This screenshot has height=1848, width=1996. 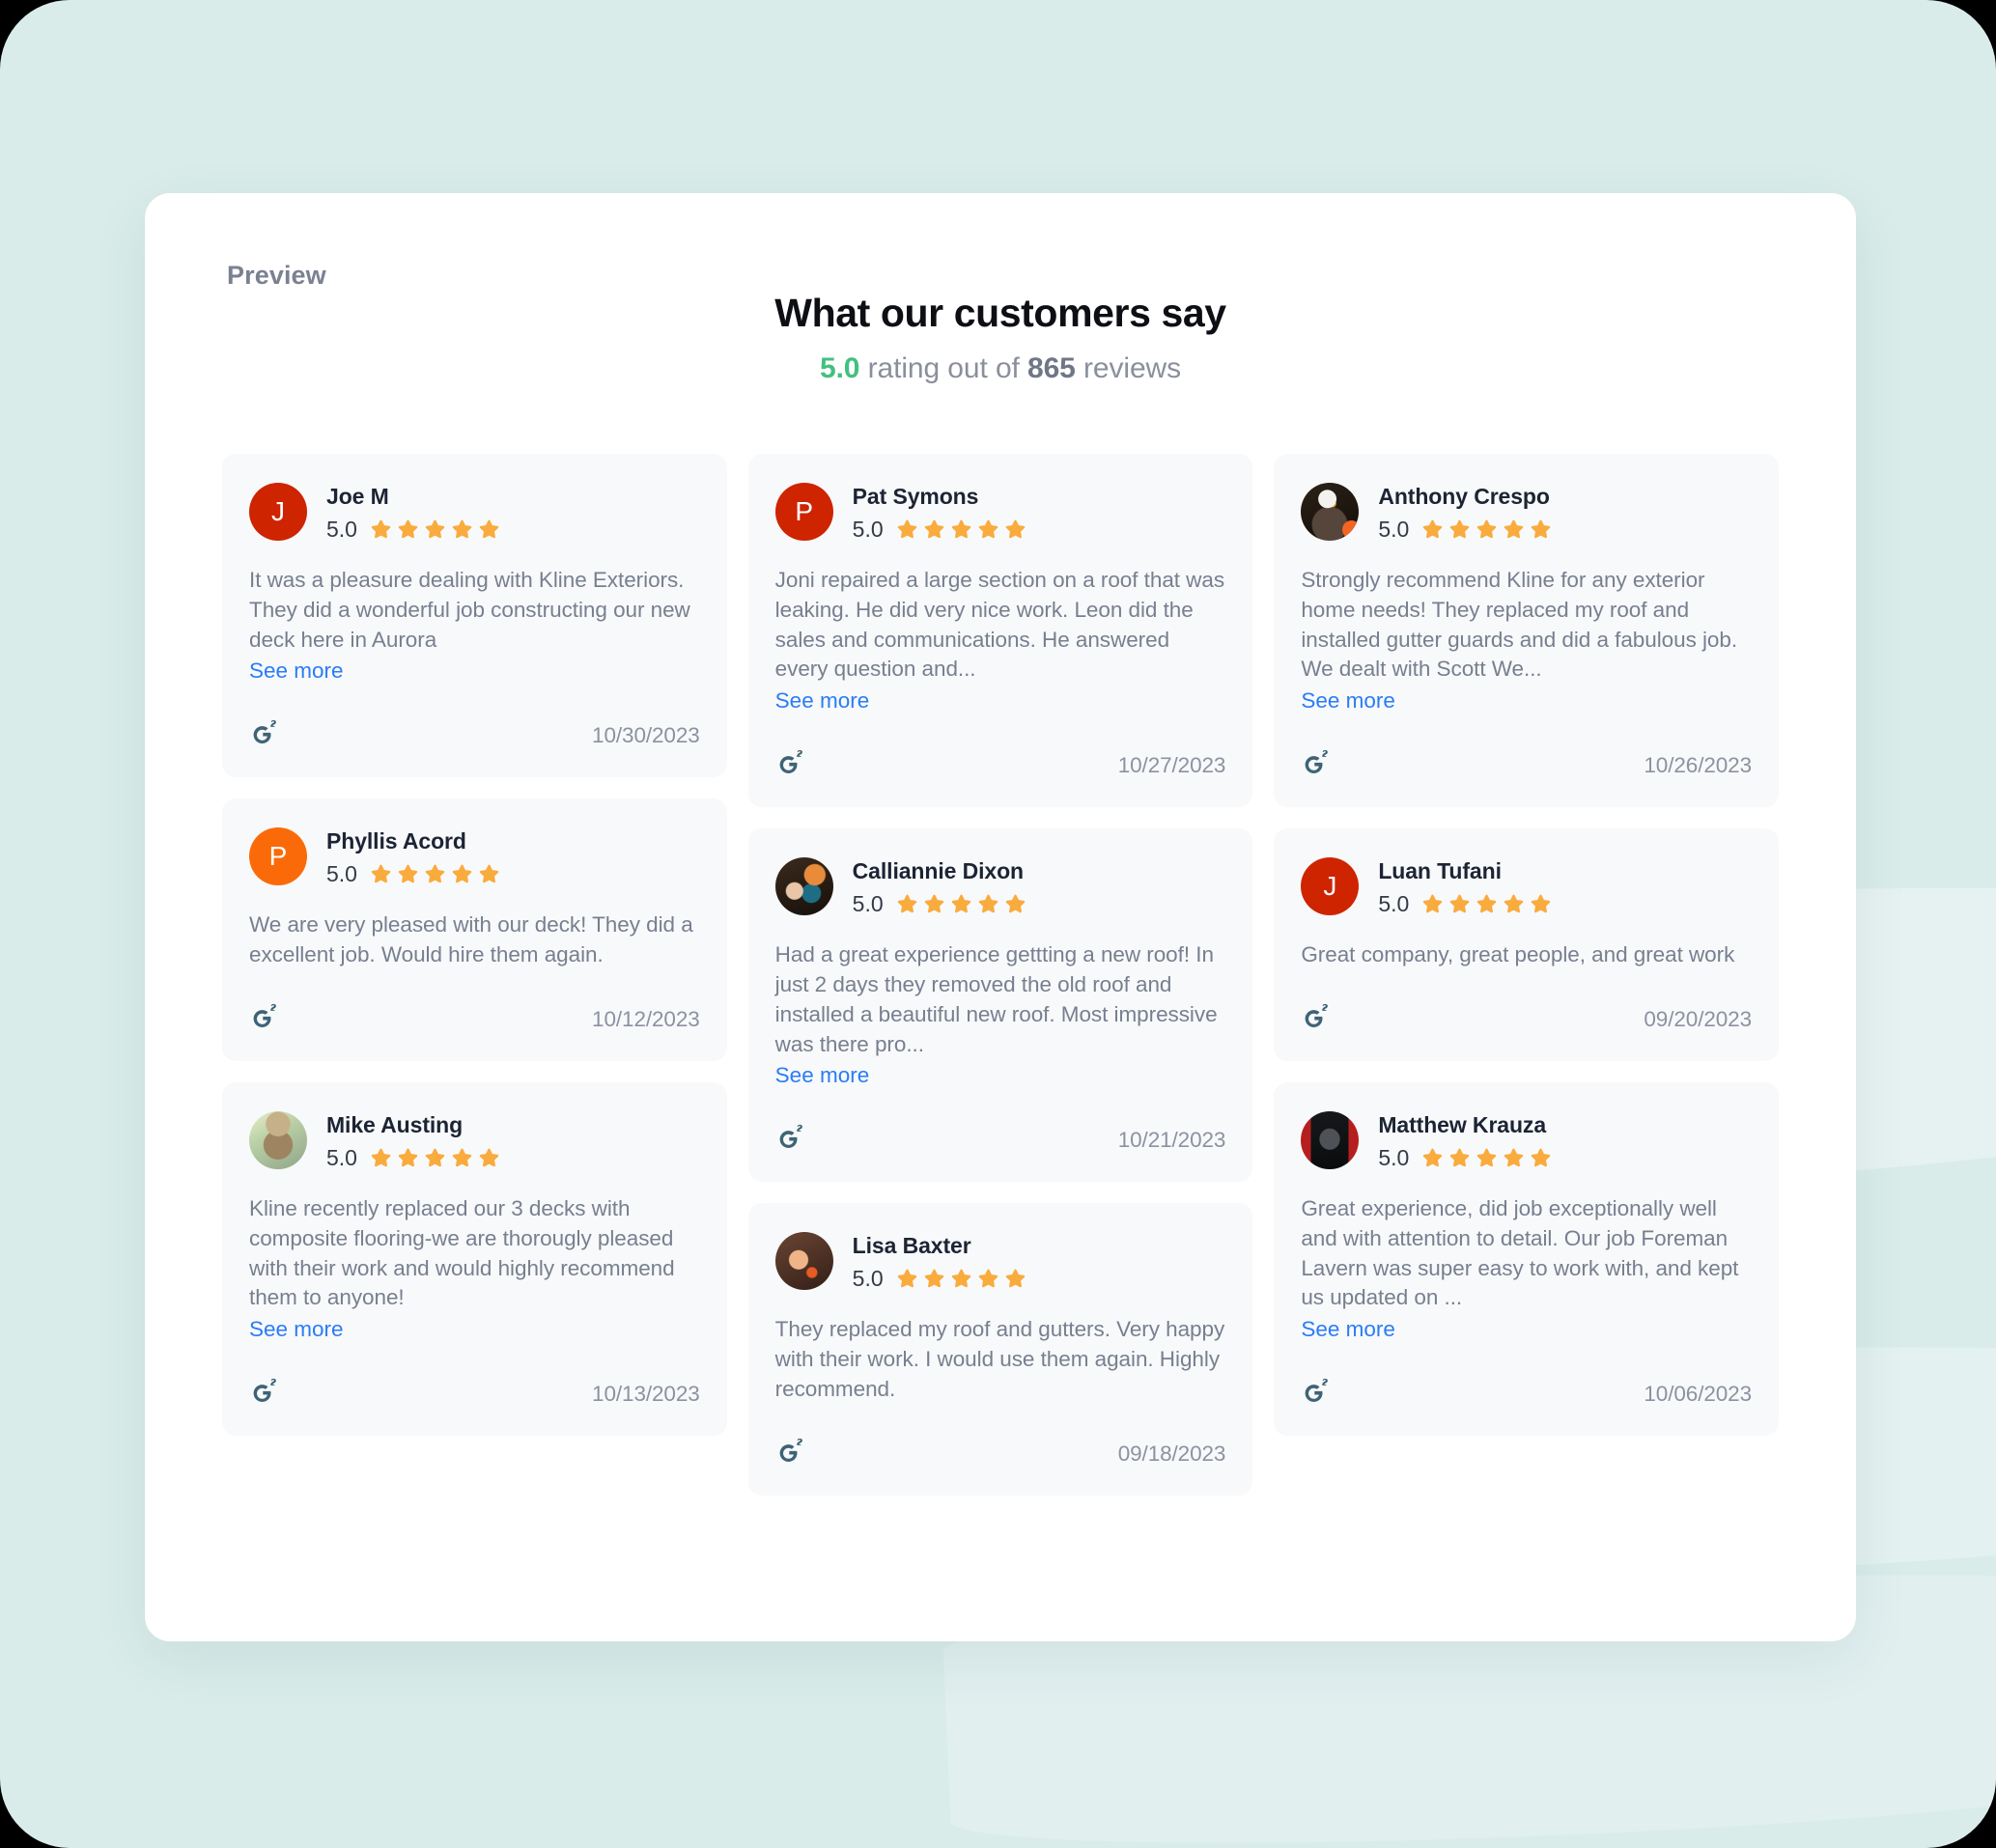 What do you see at coordinates (1698, 766) in the screenshot?
I see `review-date: 10/26/2023` at bounding box center [1698, 766].